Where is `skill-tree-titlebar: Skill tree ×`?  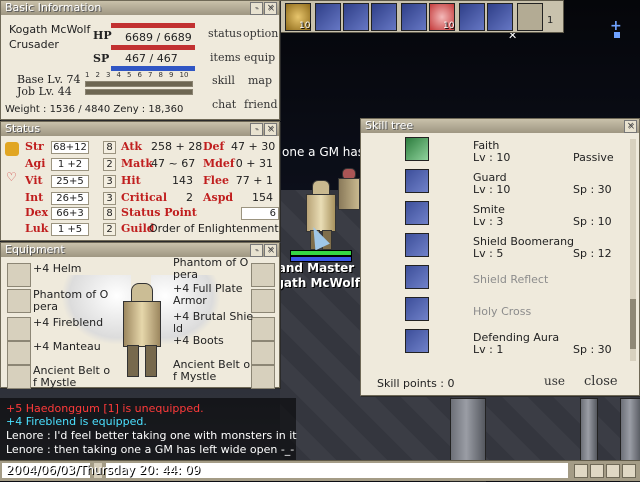
skill-tree-titlebar: Skill tree × is located at coordinates (500, 126).